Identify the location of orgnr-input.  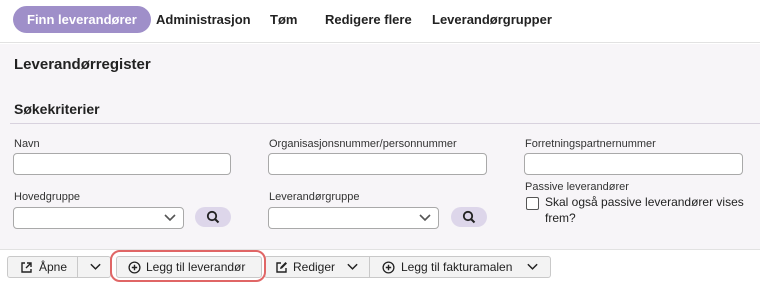
(377, 164).